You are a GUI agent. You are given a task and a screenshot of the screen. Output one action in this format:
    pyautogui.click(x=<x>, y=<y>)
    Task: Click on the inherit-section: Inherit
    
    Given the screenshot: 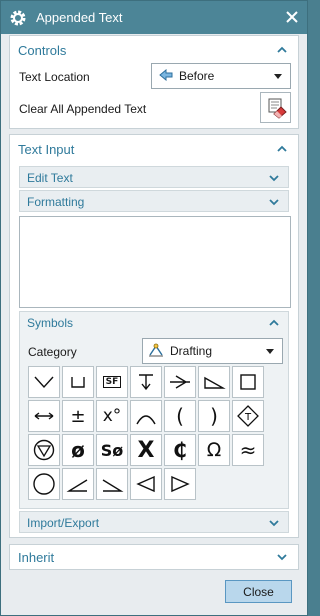 What is the action you would take?
    pyautogui.click(x=154, y=557)
    